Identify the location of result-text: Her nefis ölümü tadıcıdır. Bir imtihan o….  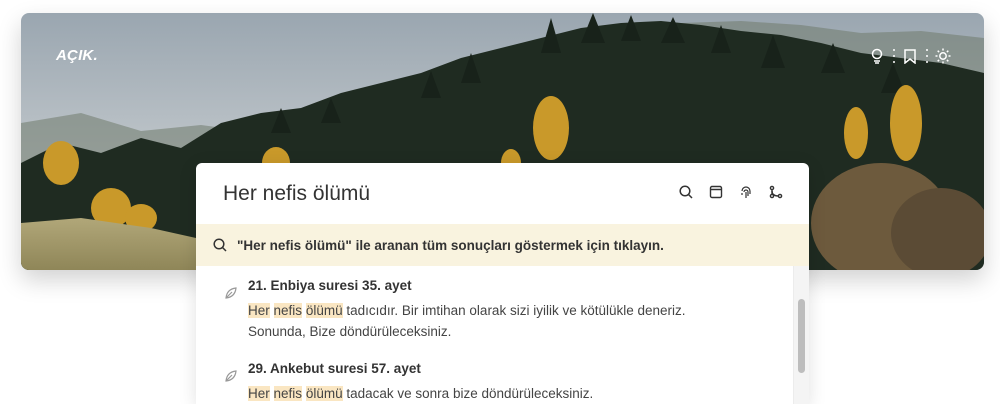
(508, 321).